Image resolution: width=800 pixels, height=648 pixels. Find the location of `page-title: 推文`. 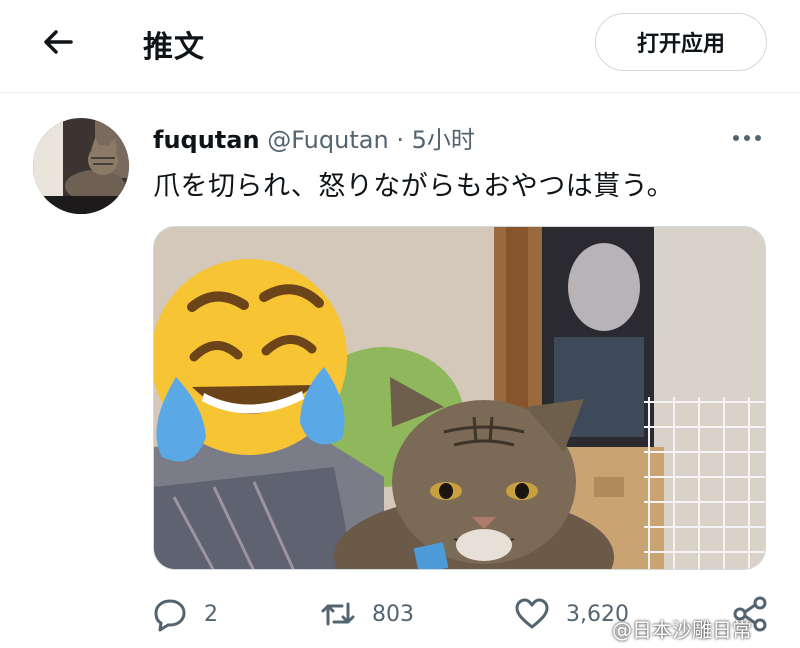

page-title: 推文 is located at coordinates (174, 47).